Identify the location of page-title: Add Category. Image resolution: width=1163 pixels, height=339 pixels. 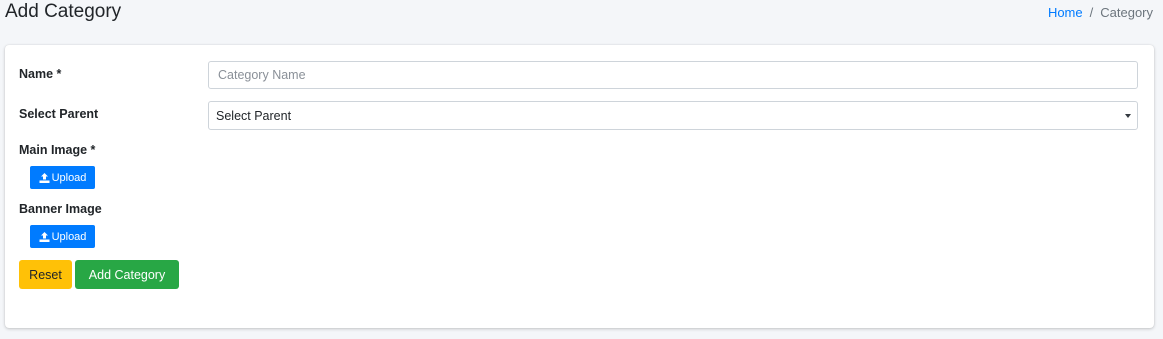
(63, 11).